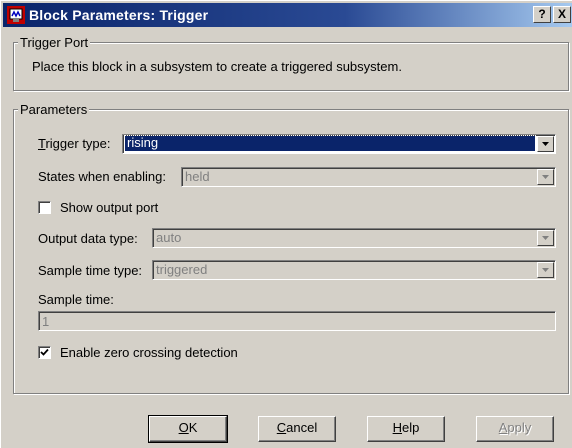 This screenshot has width=572, height=448. I want to click on output-data-type-dropdown: auto, so click(354, 238).